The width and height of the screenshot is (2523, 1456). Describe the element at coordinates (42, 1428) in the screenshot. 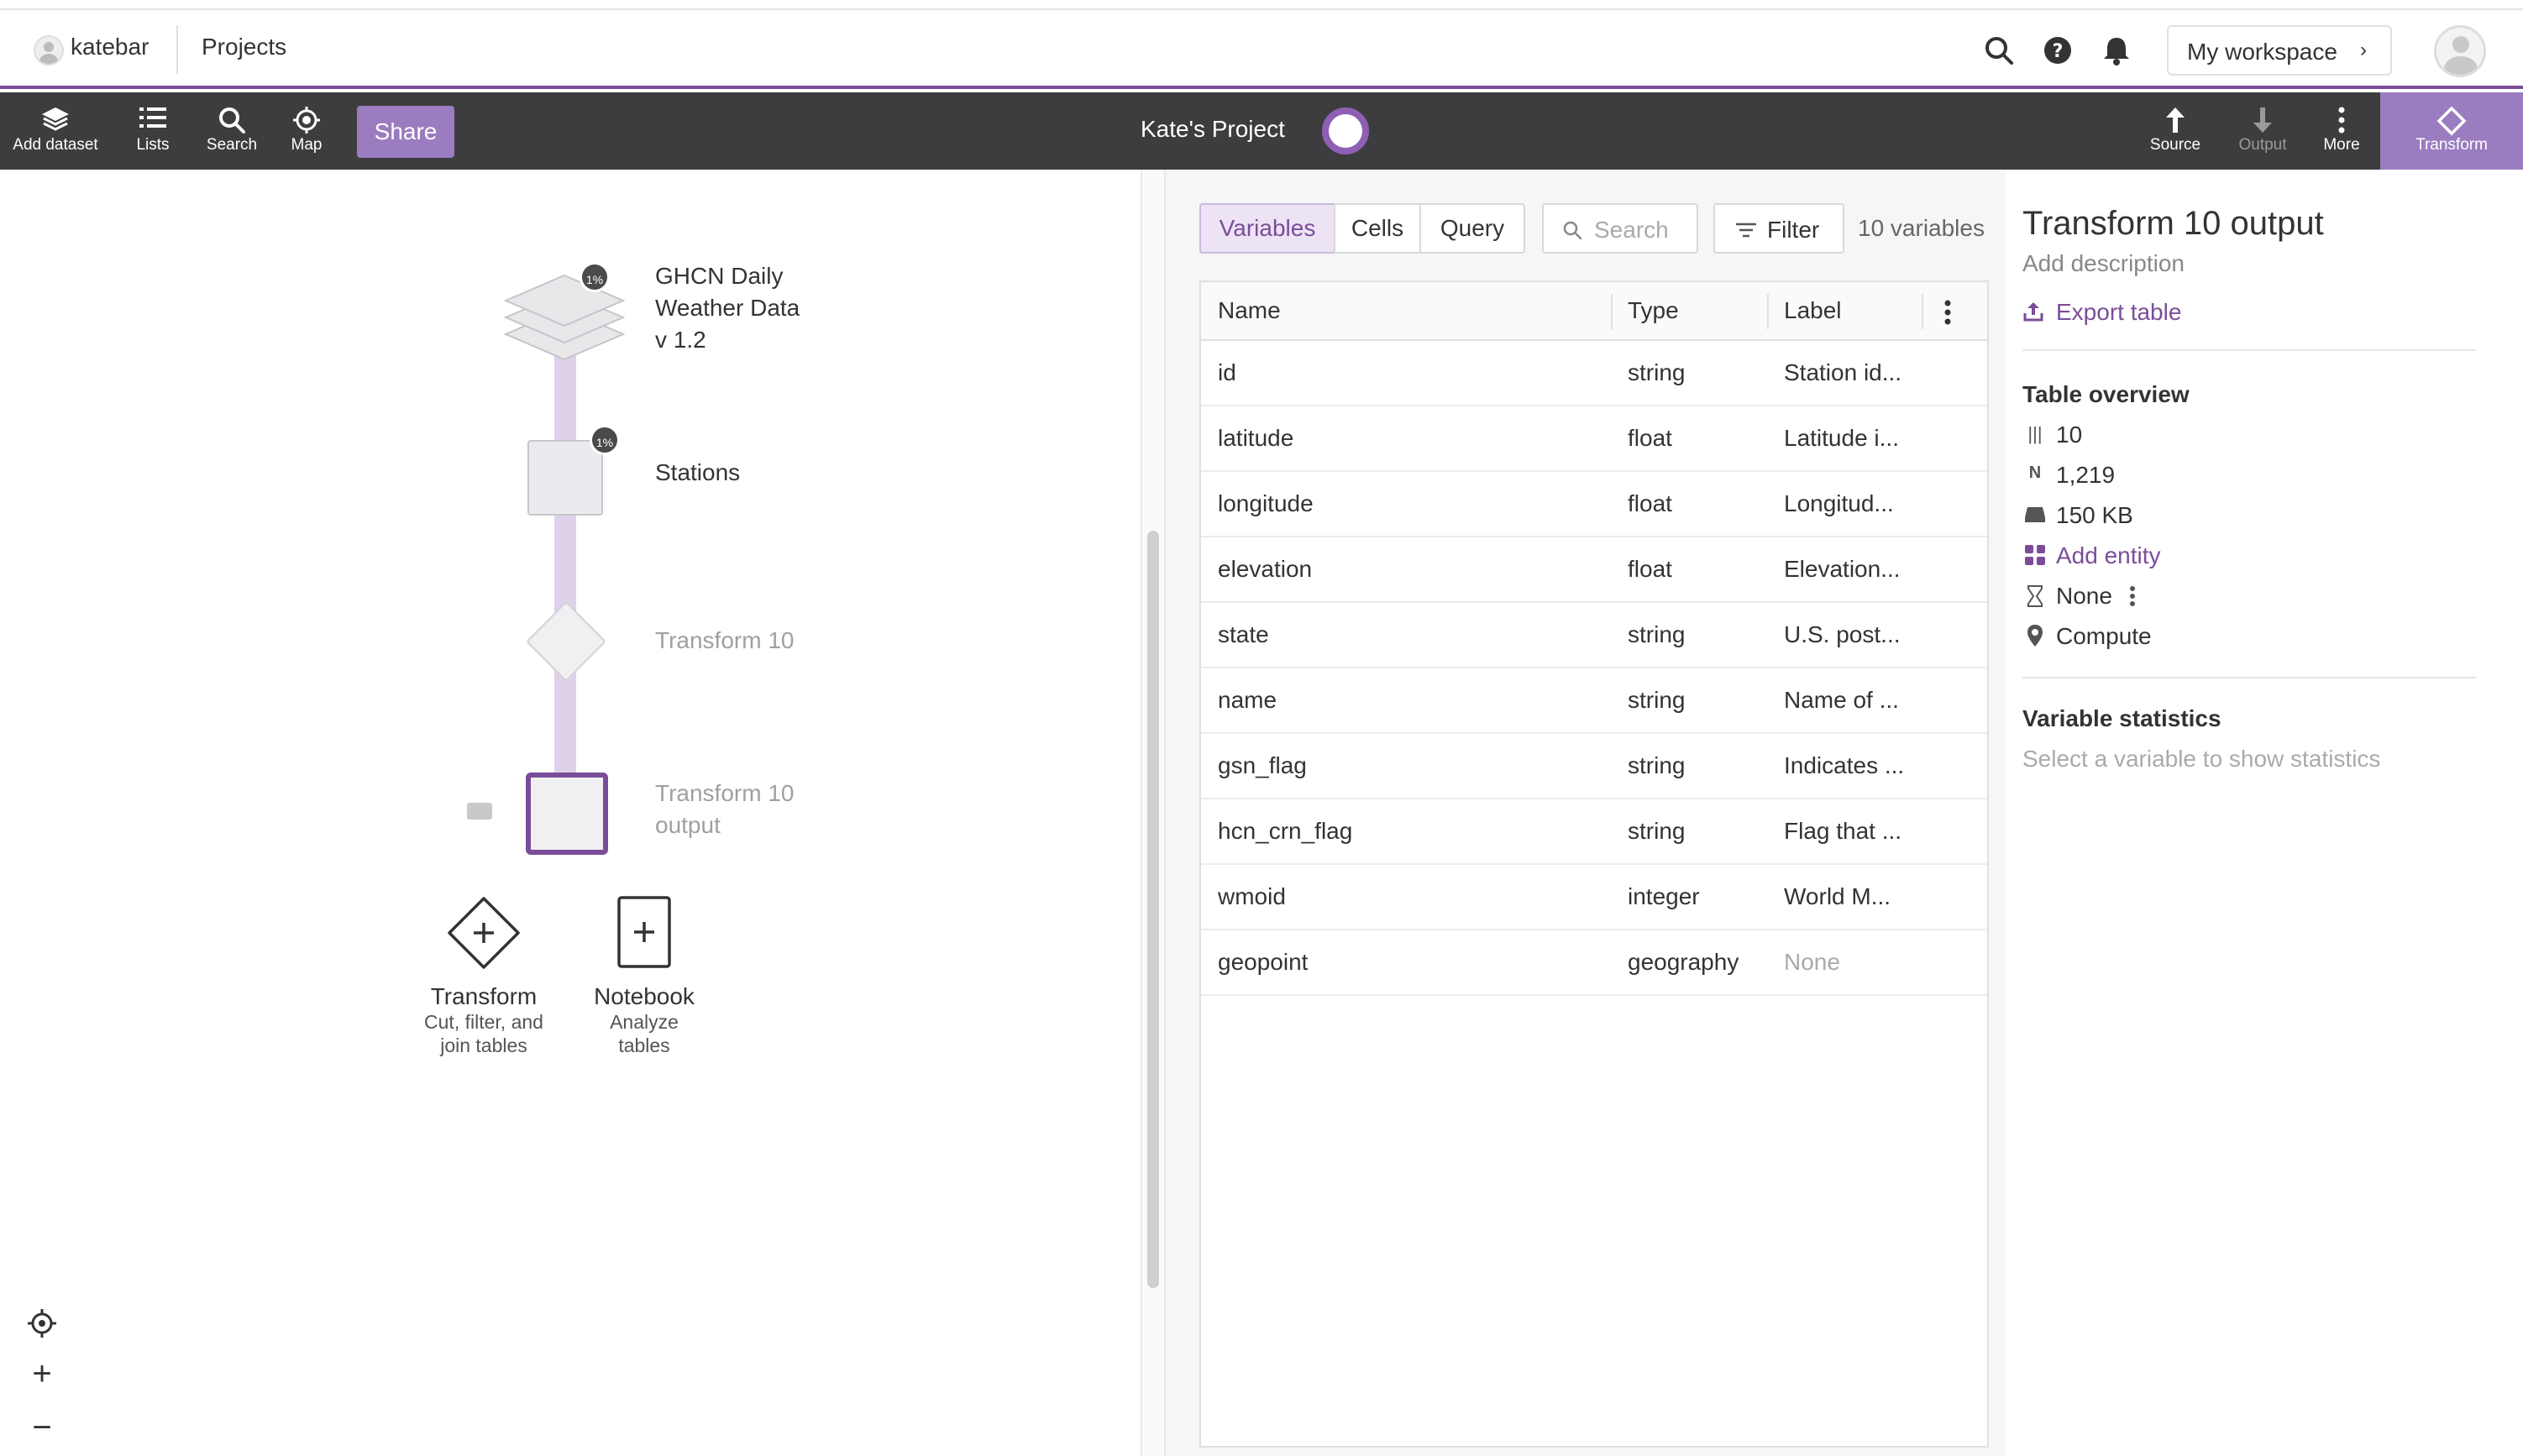

I see `zoom-out-button: −` at that location.